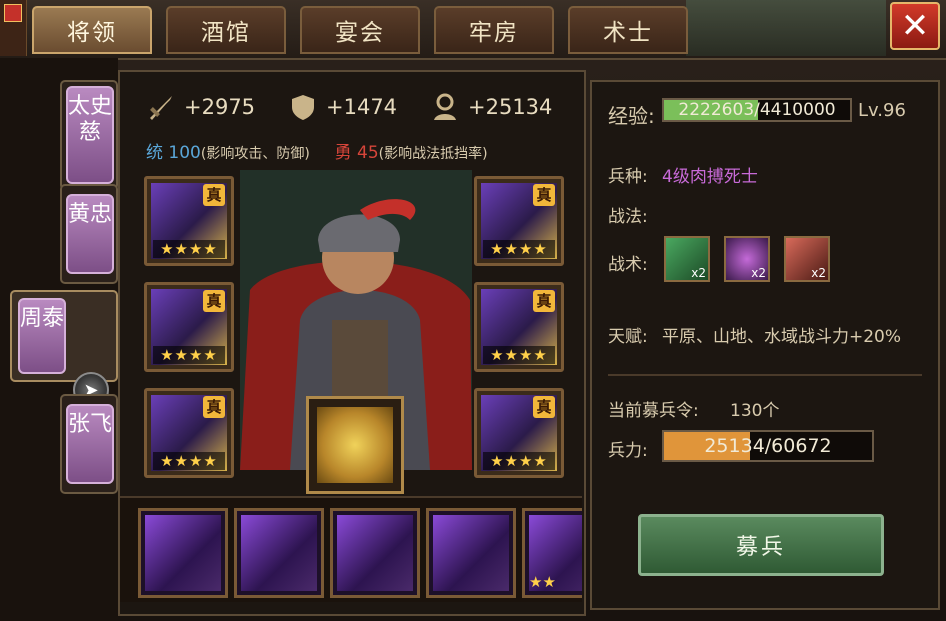 The width and height of the screenshot is (946, 621). Describe the element at coordinates (747, 259) in the screenshot. I see `purple-orb-icon: x2` at that location.